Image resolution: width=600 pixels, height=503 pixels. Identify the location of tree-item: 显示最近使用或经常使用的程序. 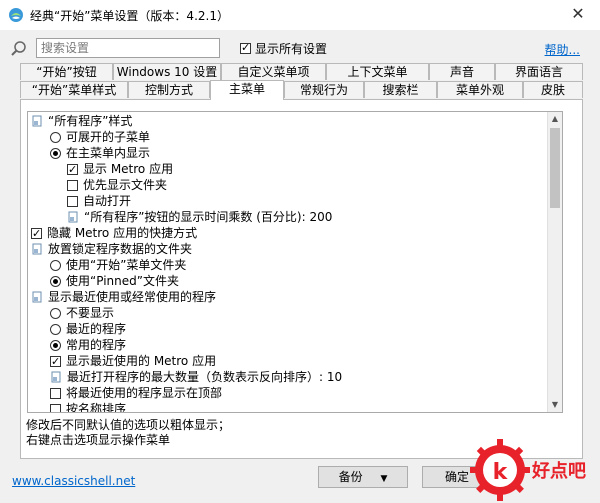
(123, 297).